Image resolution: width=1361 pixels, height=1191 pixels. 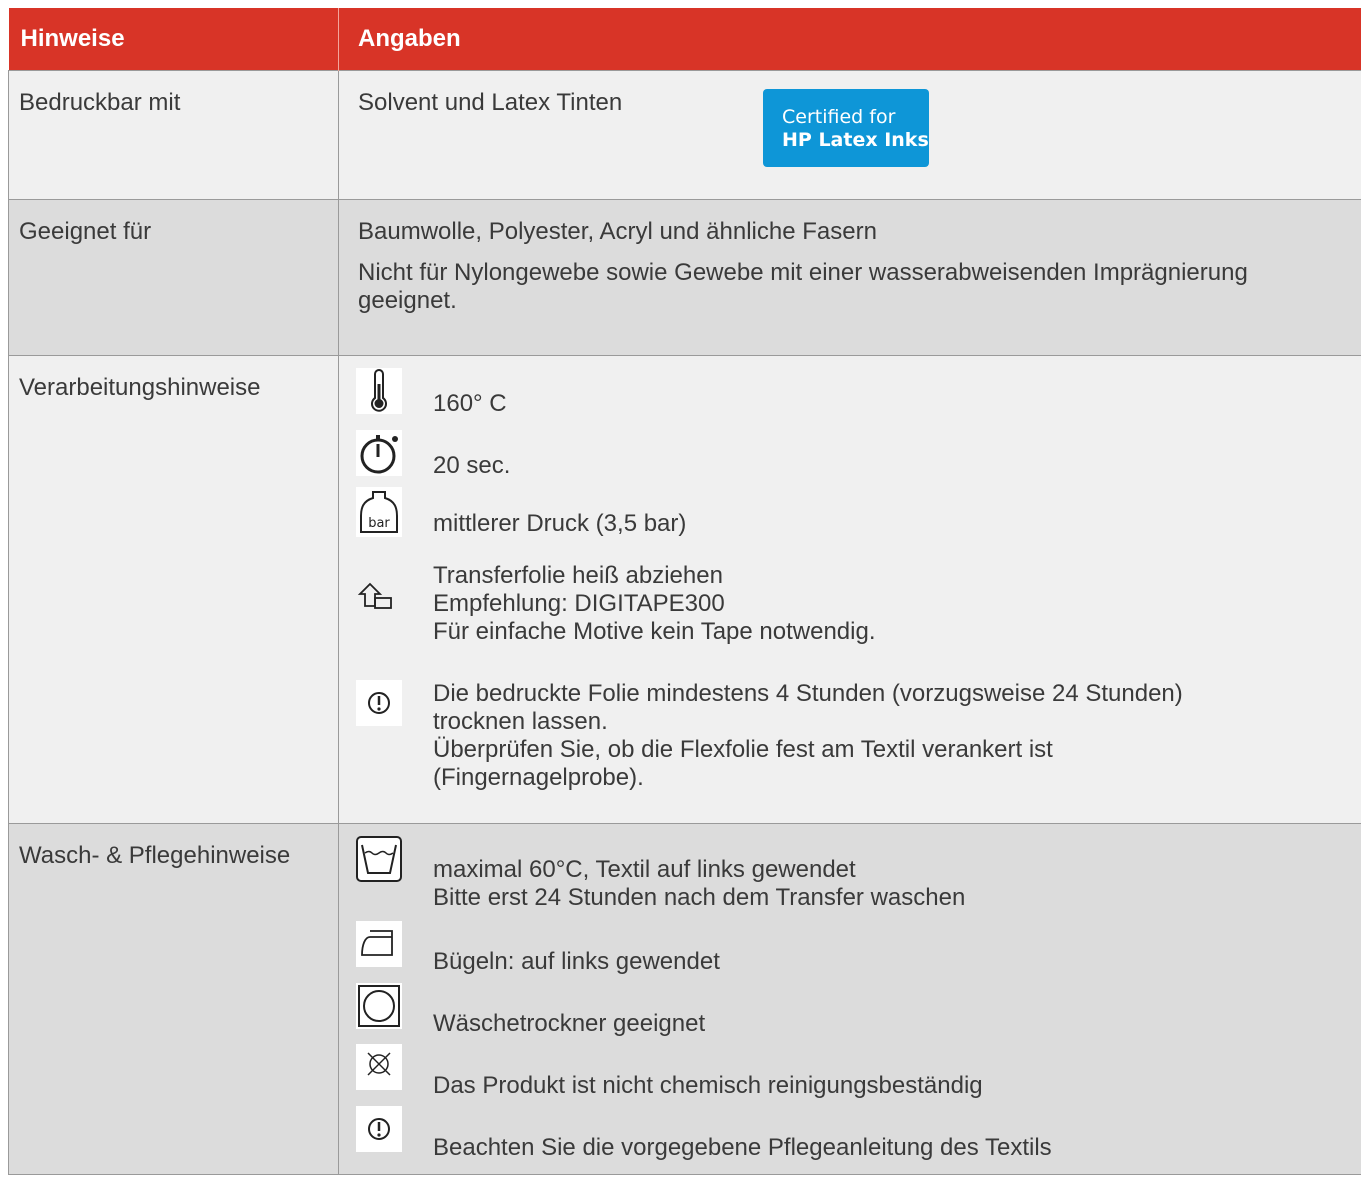 I want to click on wash-tub-icon, so click(x=379, y=859).